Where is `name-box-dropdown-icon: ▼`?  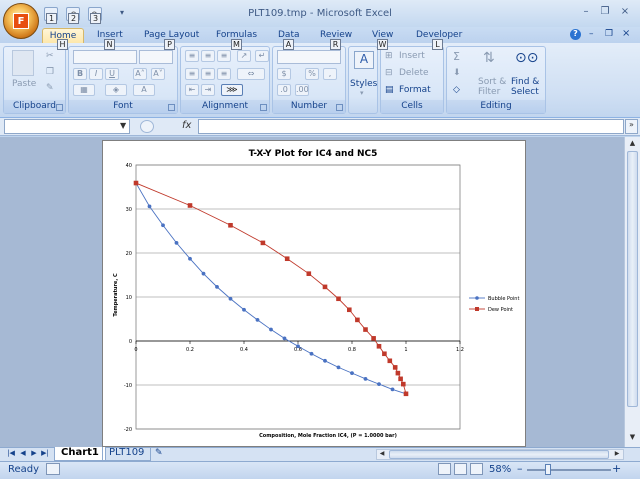 name-box-dropdown-icon: ▼ is located at coordinates (123, 125).